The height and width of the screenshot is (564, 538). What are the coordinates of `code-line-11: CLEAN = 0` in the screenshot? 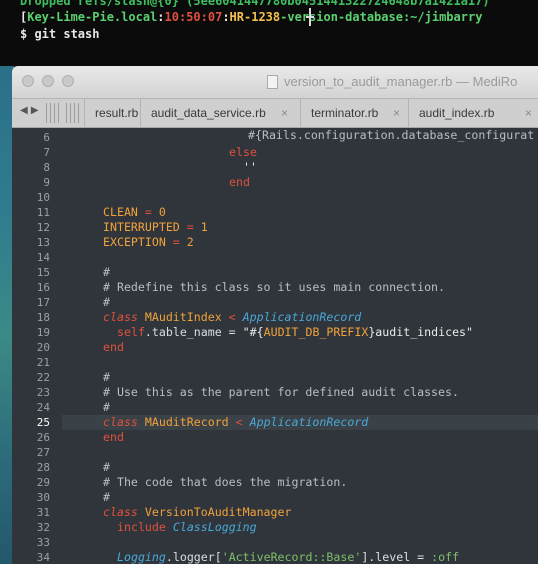 It's located at (134, 212).